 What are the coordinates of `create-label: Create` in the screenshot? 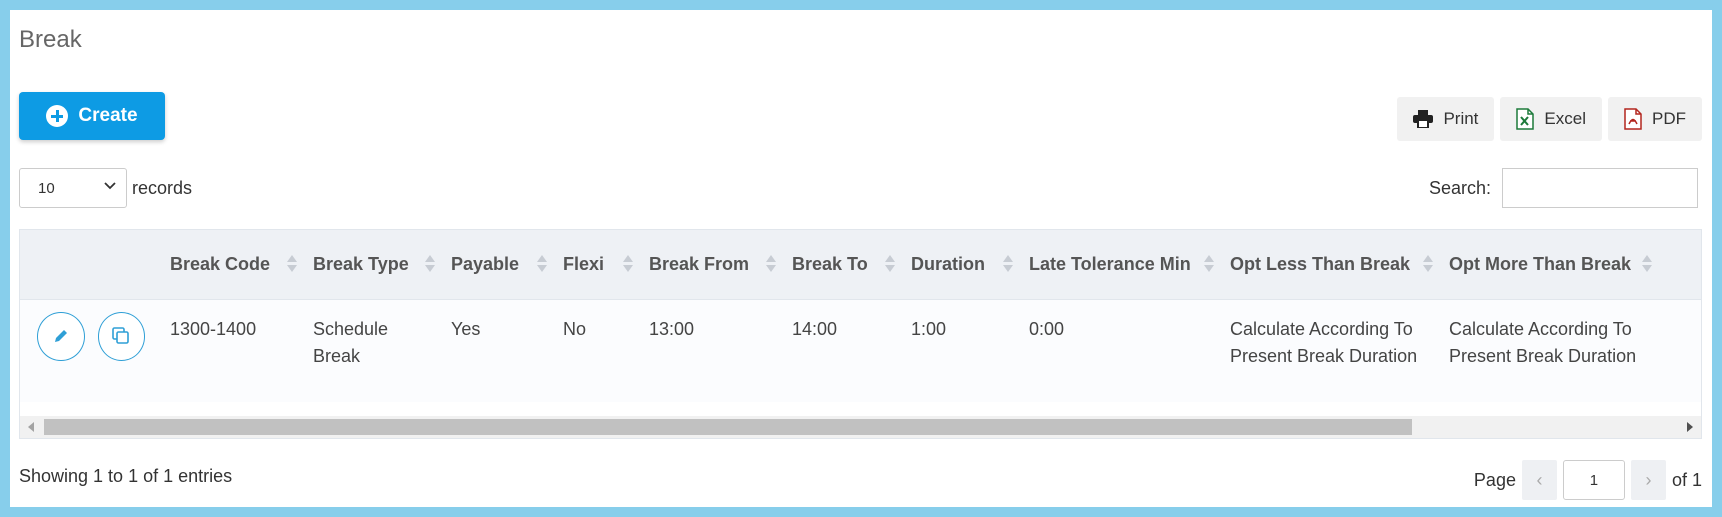 It's located at (108, 115).